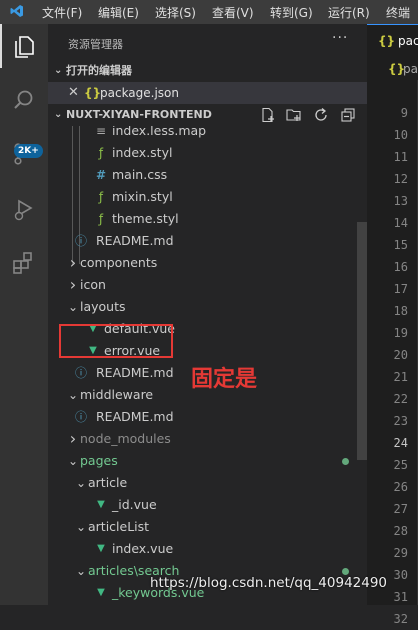 This screenshot has height=630, width=418. Describe the element at coordinates (93, 93) in the screenshot. I see `json-icon: {}` at that location.